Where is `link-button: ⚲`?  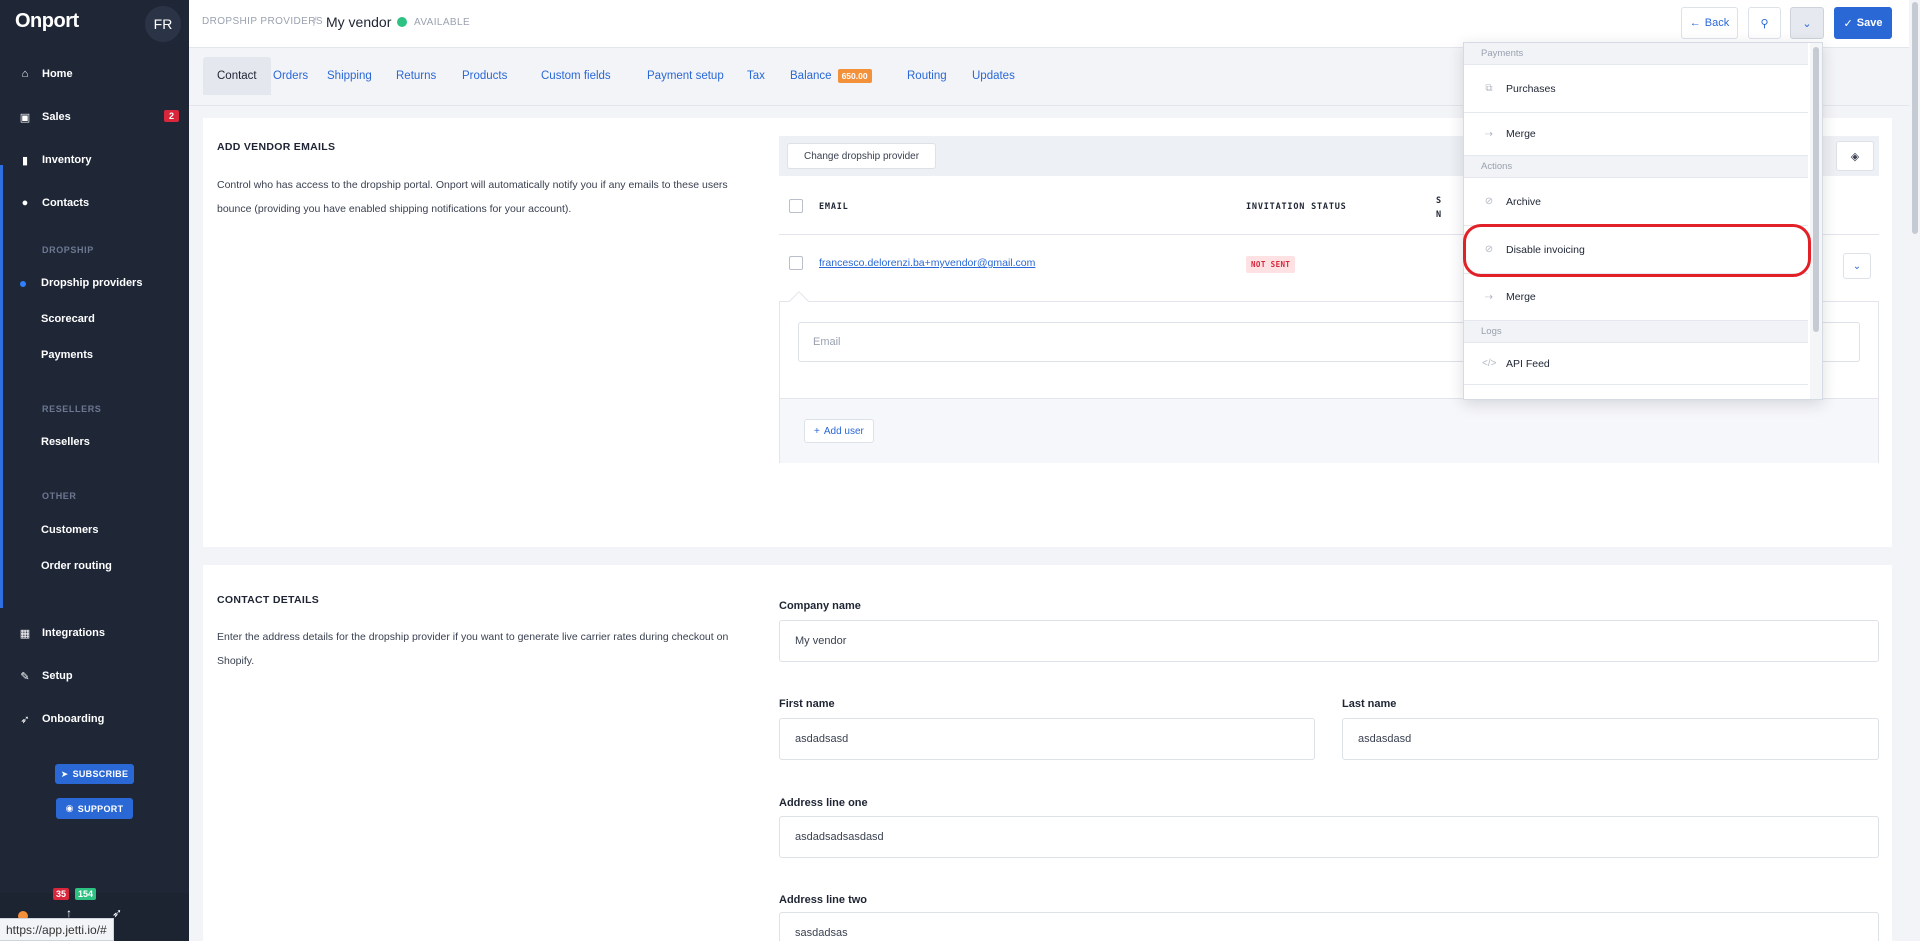
link-button: ⚲ is located at coordinates (1764, 23).